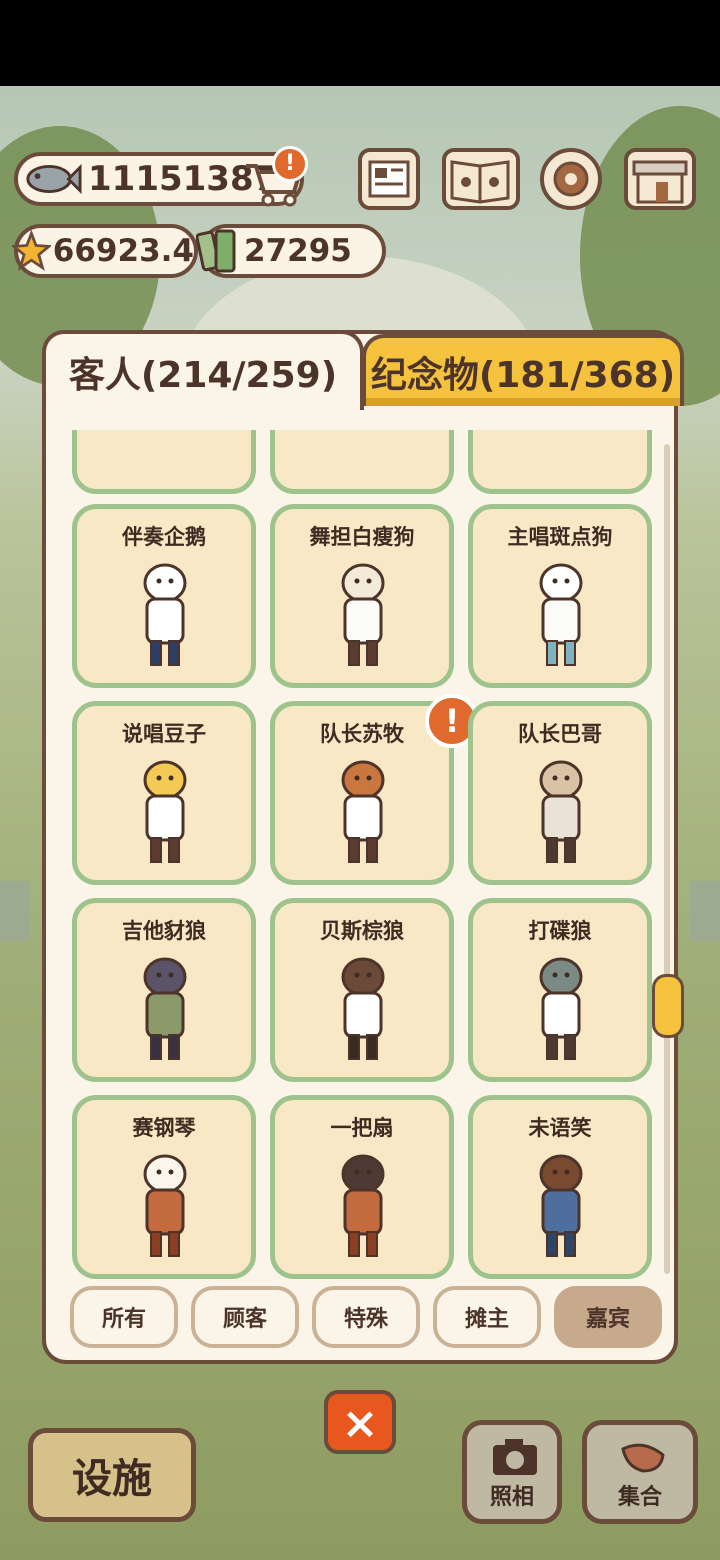 The height and width of the screenshot is (1560, 720). What do you see at coordinates (560, 734) in the screenshot?
I see `guest-name: 队长巴哥` at bounding box center [560, 734].